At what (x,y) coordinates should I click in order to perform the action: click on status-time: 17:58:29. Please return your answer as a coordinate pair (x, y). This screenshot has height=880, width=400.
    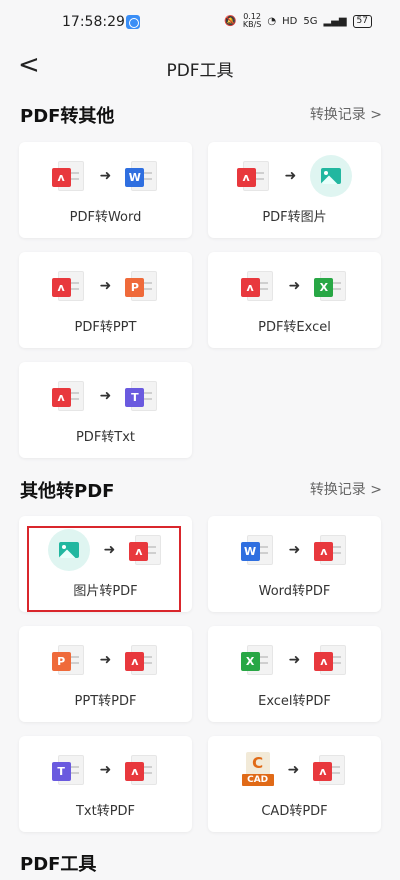
    Looking at the image, I should click on (93, 22).